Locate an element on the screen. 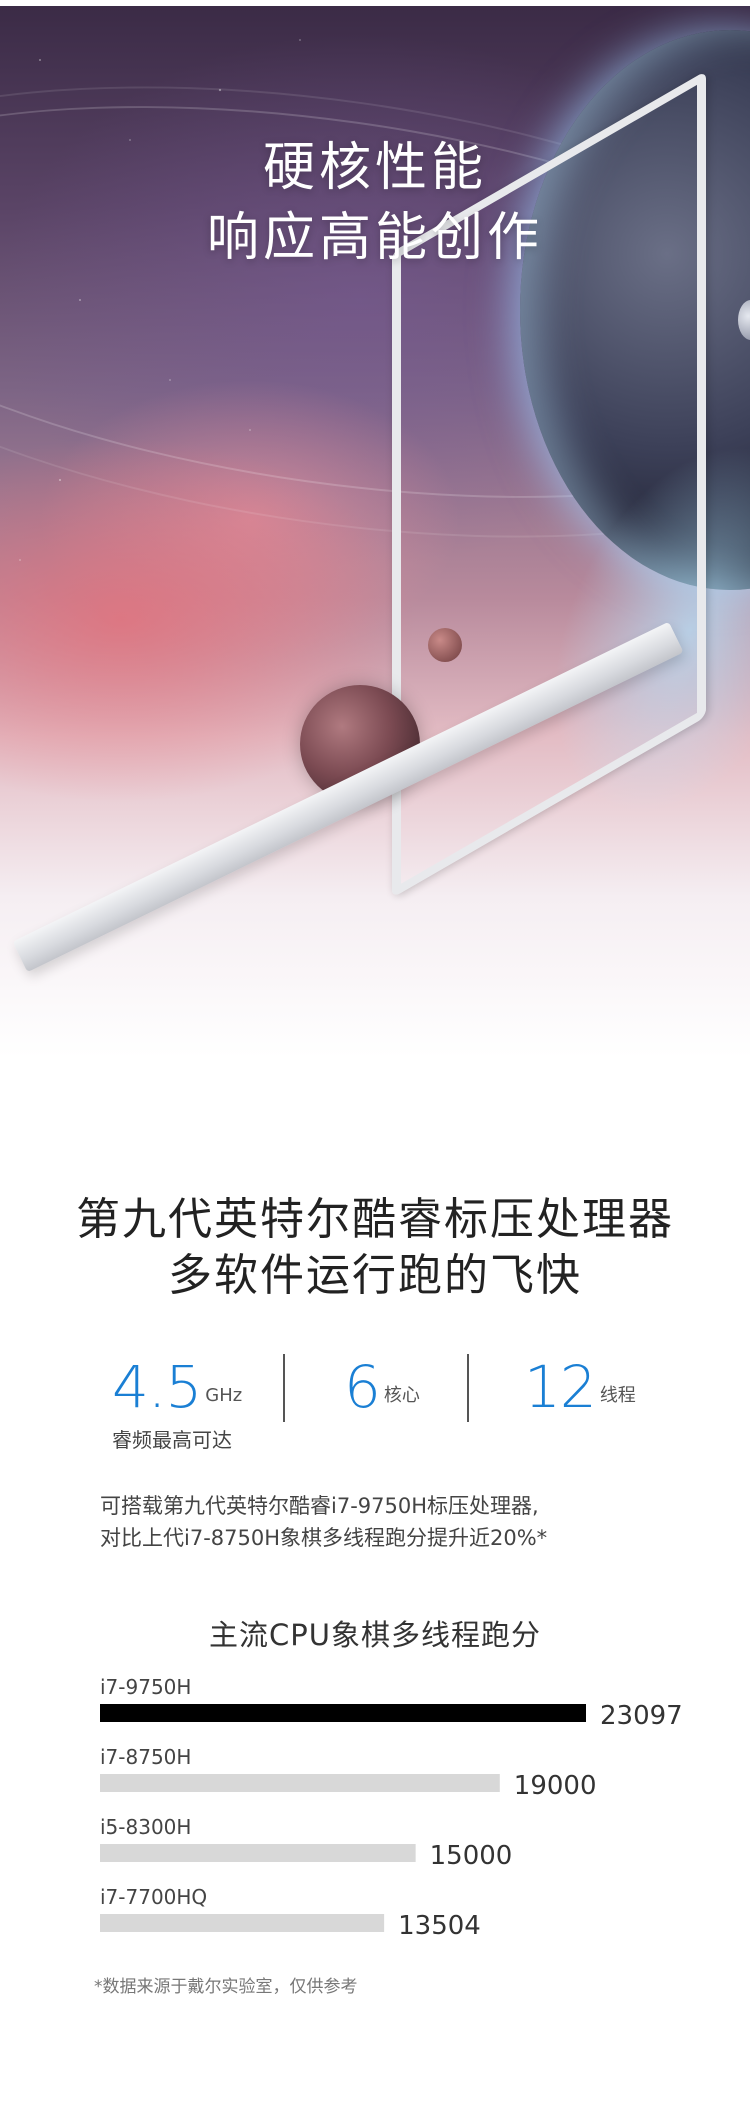  spec-unit: 线程 is located at coordinates (617, 1395).